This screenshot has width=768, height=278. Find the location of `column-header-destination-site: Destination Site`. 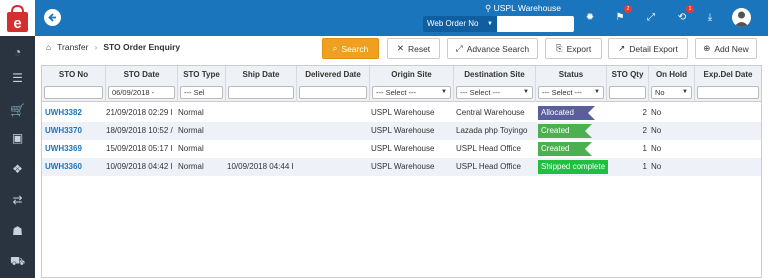

column-header-destination-site: Destination Site is located at coordinates (495, 75).